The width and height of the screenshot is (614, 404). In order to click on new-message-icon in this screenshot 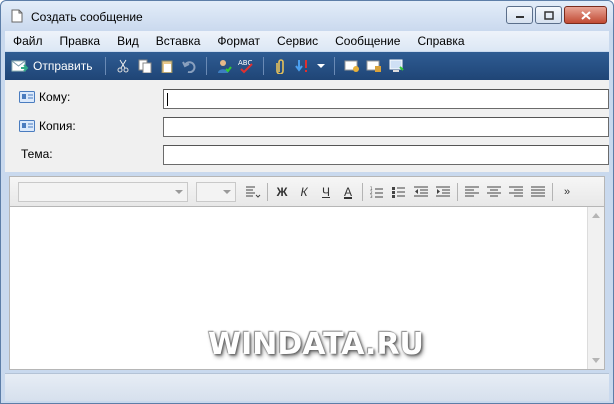, I will do `click(17, 16)`.